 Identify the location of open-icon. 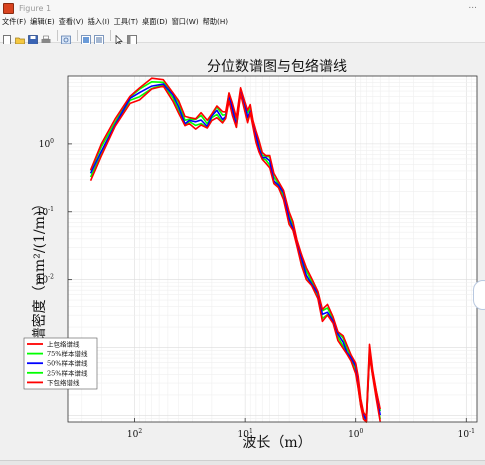
(20, 37).